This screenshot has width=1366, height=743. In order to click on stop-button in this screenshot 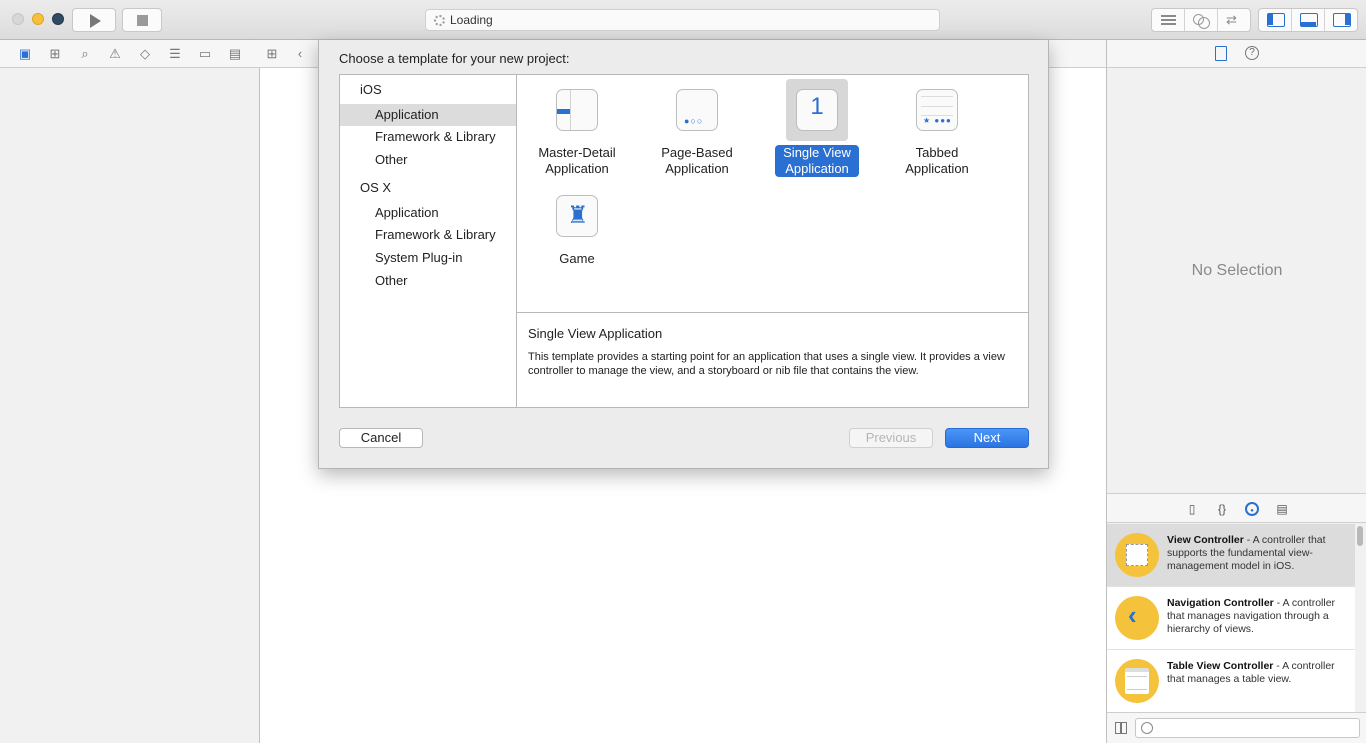, I will do `click(142, 20)`.